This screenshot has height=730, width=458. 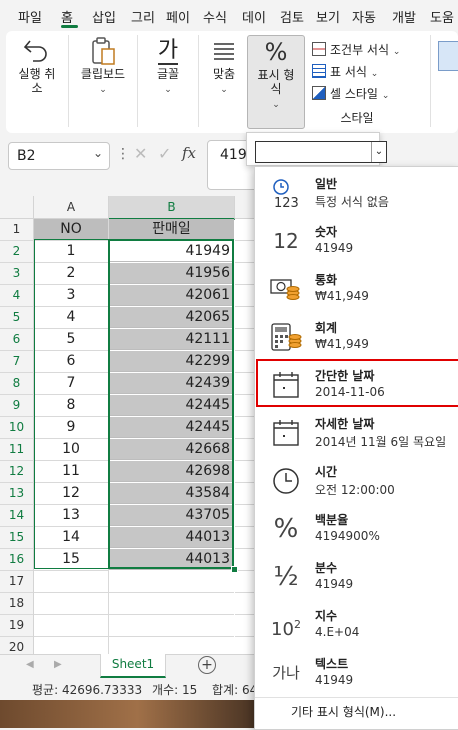 What do you see at coordinates (442, 16) in the screenshot?
I see `tab-help: 도움` at bounding box center [442, 16].